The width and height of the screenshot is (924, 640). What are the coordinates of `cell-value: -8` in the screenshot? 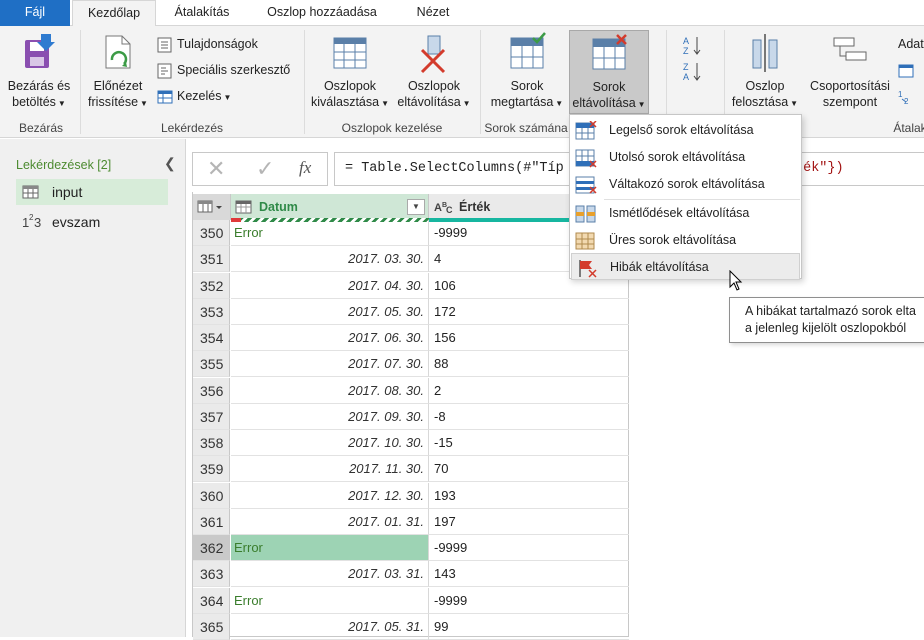 It's located at (529, 417).